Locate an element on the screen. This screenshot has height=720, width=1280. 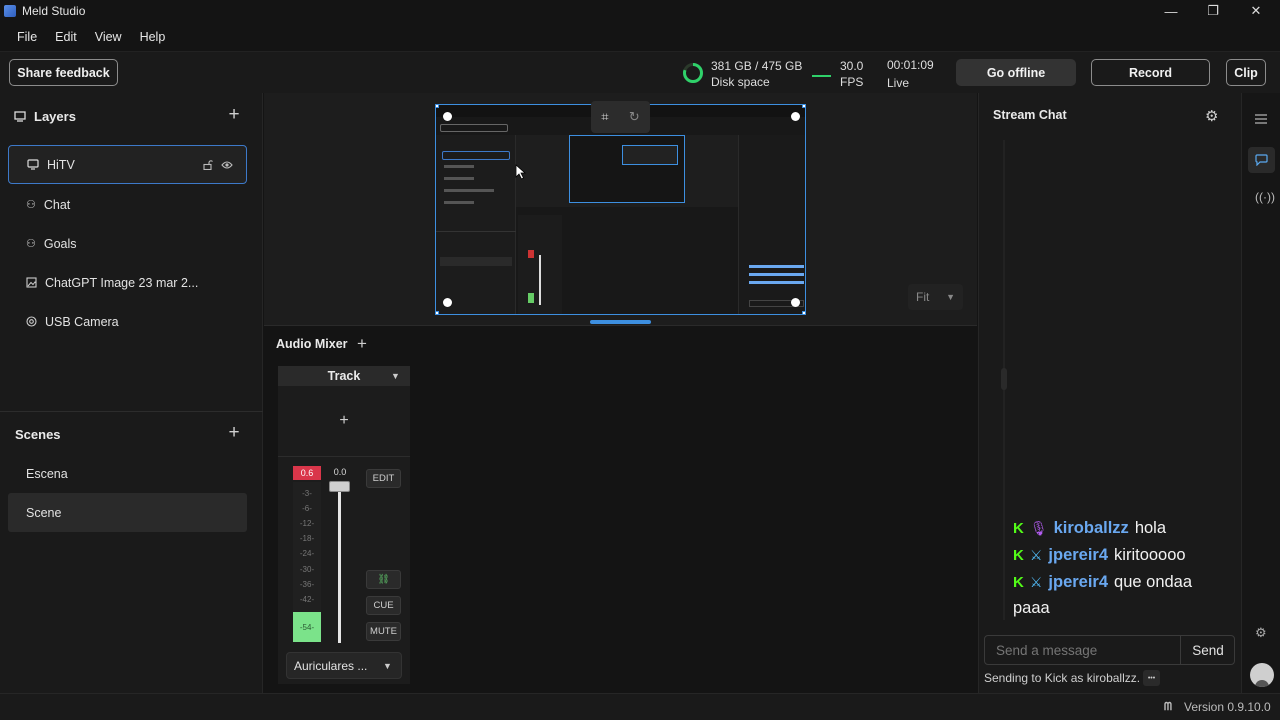
audio-mixer-title: Audio Mixer is located at coordinates (312, 344).